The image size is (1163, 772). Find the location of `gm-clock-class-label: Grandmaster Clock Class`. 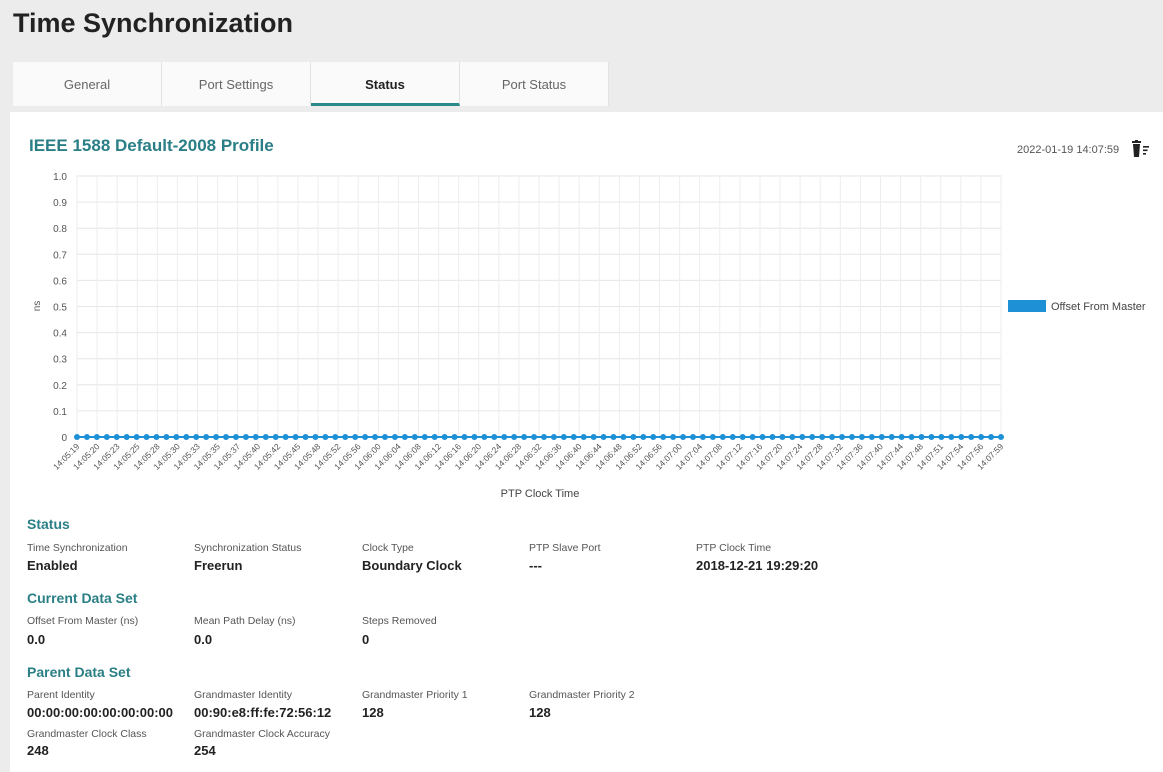

gm-clock-class-label: Grandmaster Clock Class is located at coordinates (87, 734).